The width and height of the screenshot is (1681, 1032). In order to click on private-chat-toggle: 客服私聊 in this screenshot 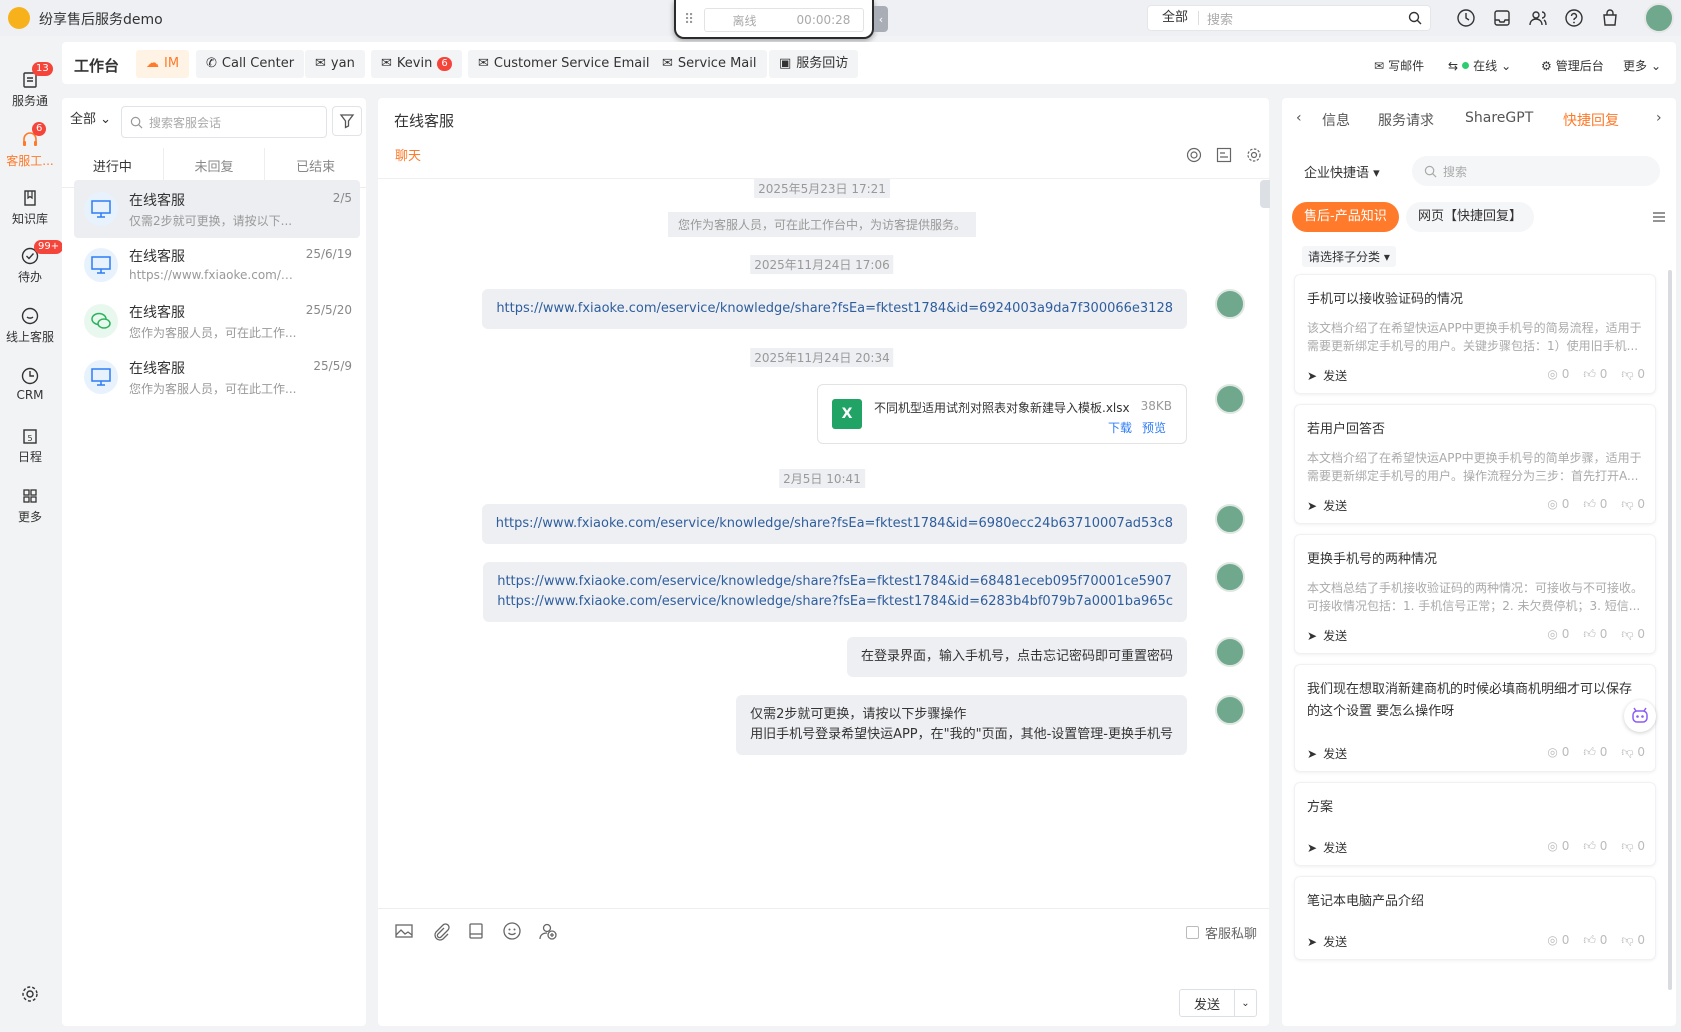, I will do `click(1221, 932)`.